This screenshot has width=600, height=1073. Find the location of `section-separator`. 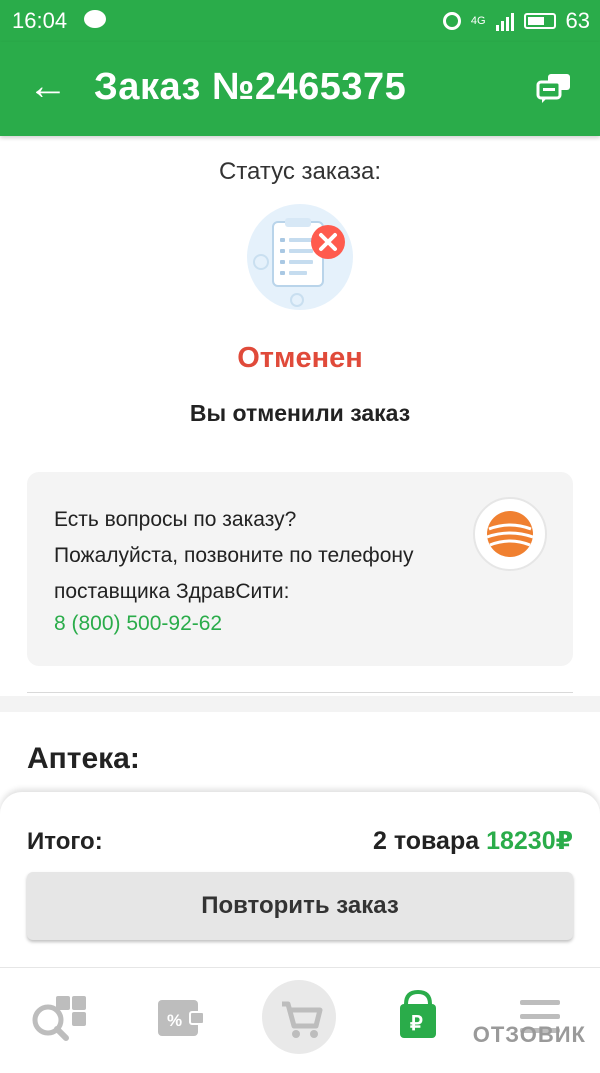

section-separator is located at coordinates (300, 704).